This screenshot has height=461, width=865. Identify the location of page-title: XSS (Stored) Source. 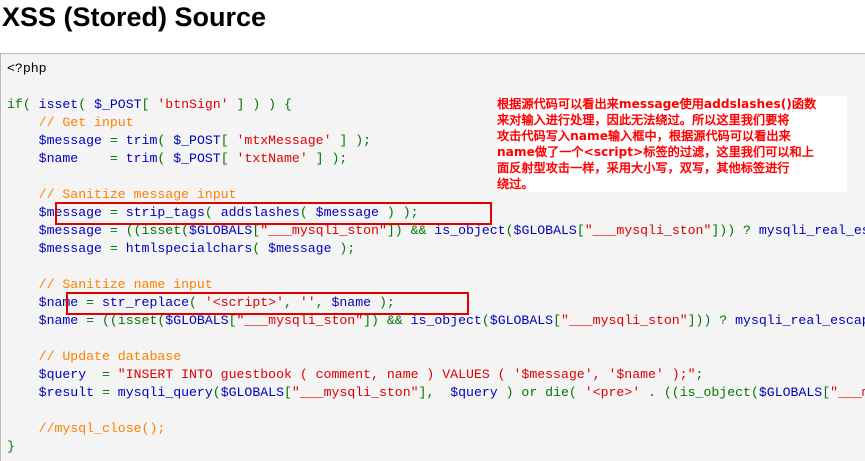
(134, 17).